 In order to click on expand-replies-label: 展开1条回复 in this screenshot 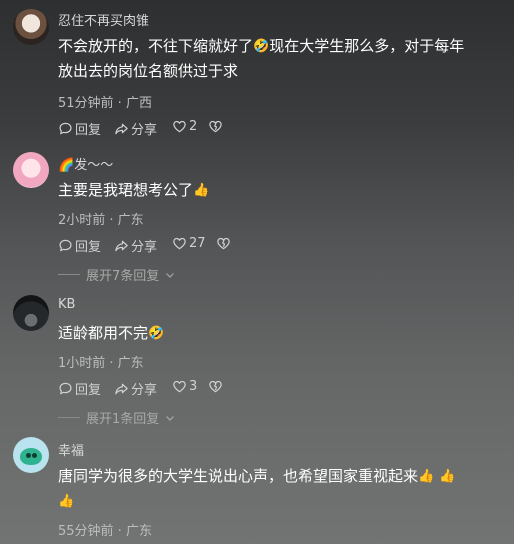, I will do `click(123, 419)`.